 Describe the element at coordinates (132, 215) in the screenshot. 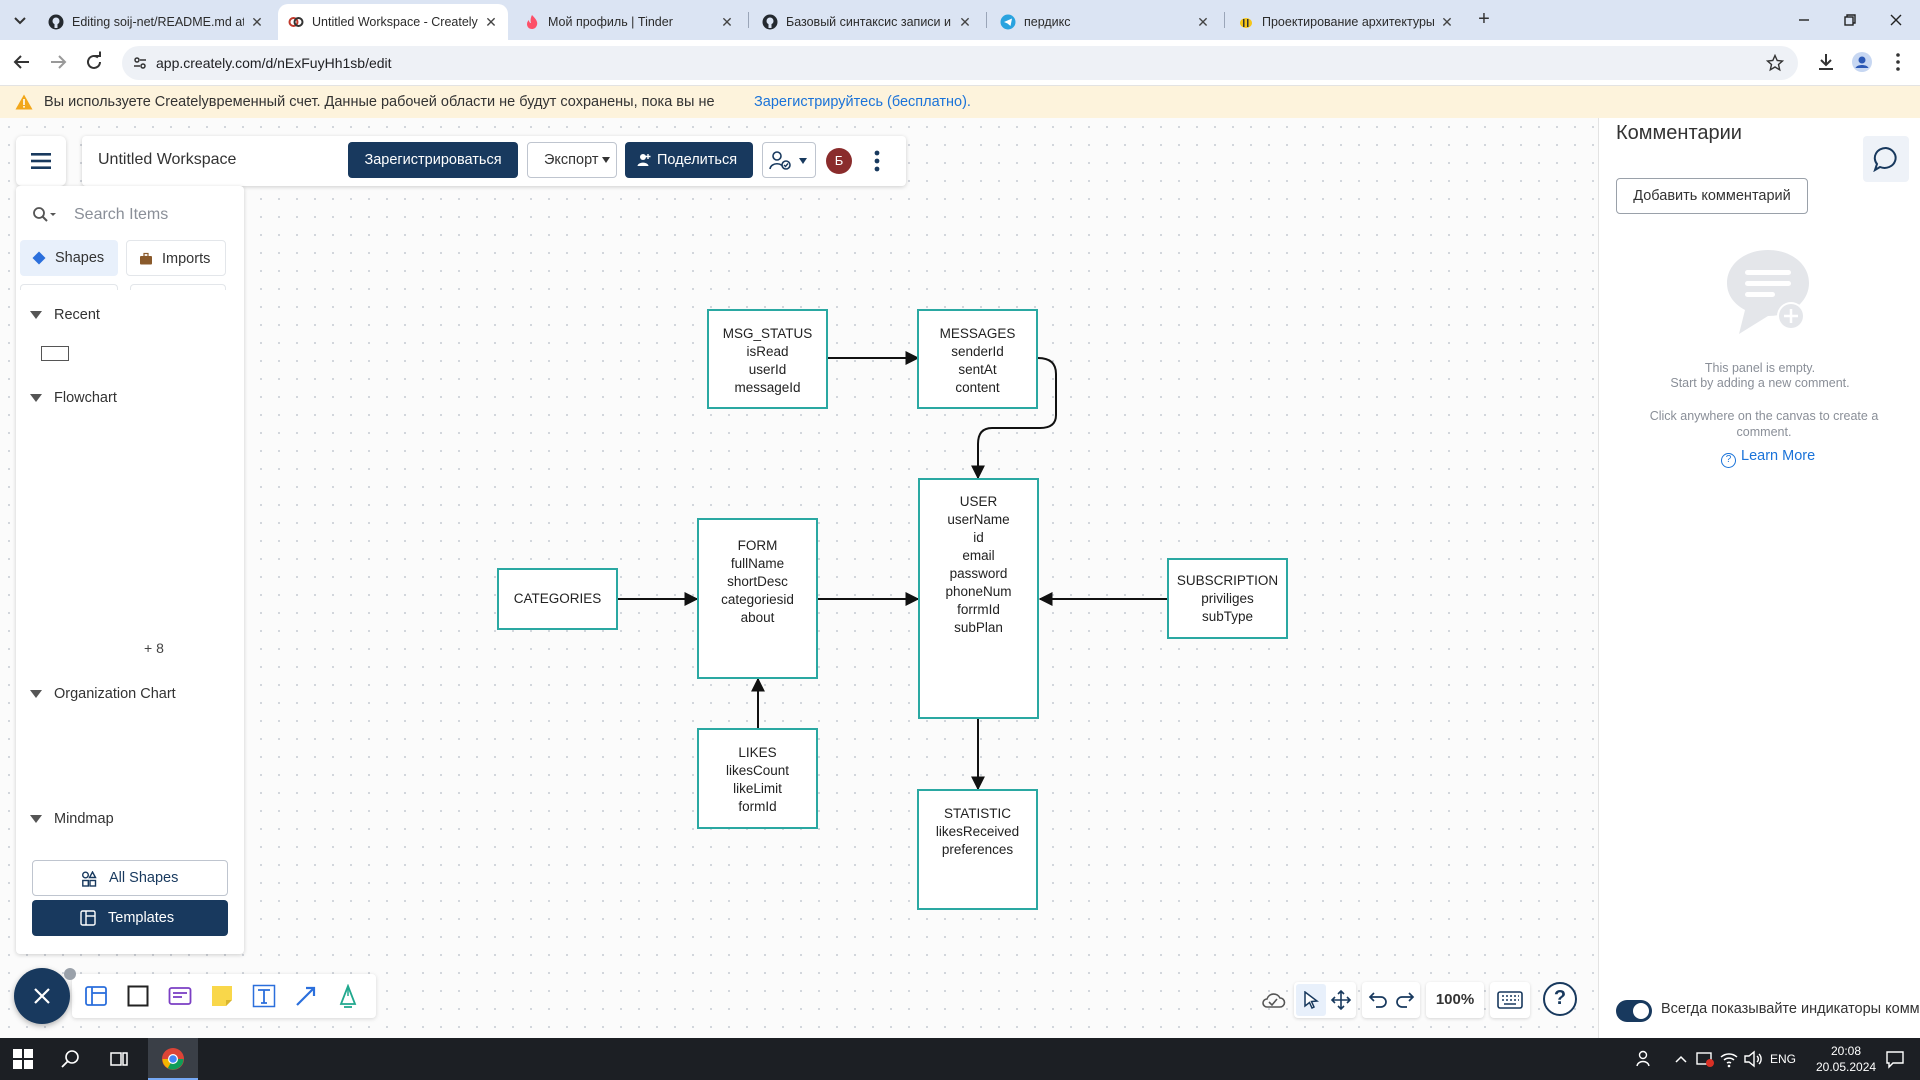

I see `search-items-field: Search Items` at that location.